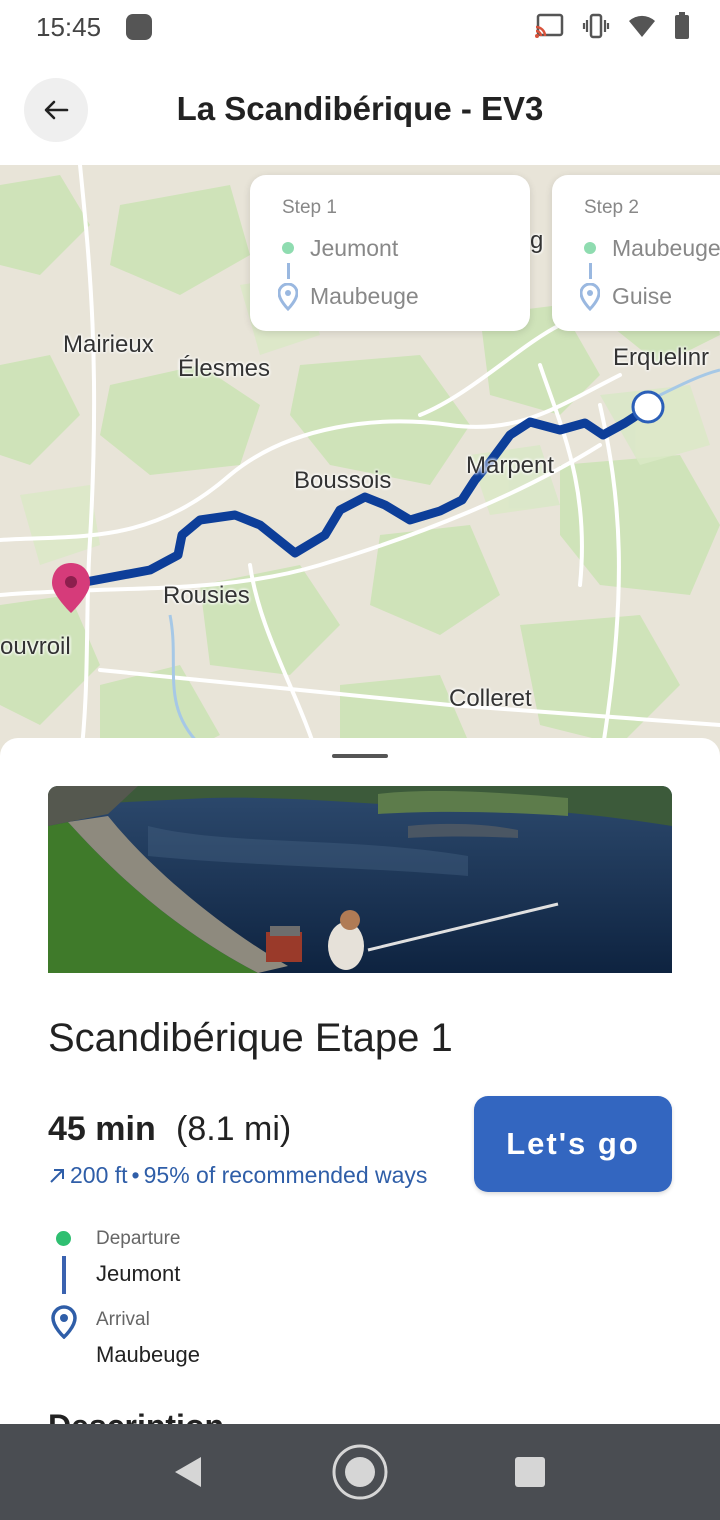  I want to click on place-label: Boussois, so click(343, 480).